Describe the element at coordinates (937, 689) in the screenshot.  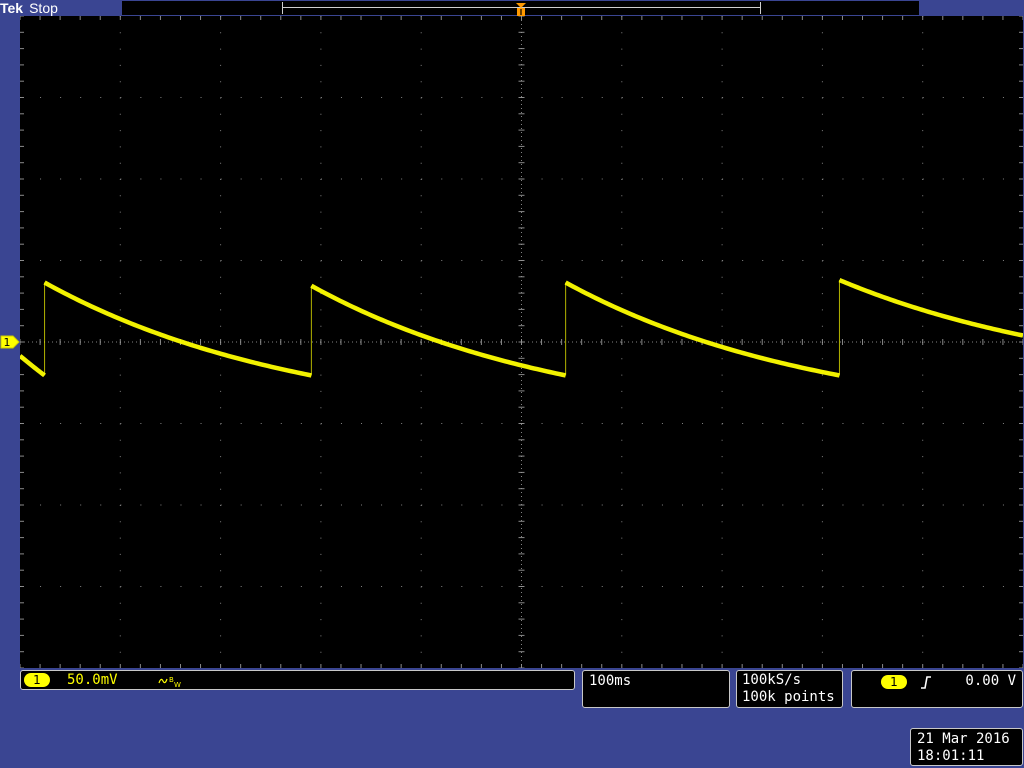
I see `trigger-readout: 1 0.00 V` at that location.